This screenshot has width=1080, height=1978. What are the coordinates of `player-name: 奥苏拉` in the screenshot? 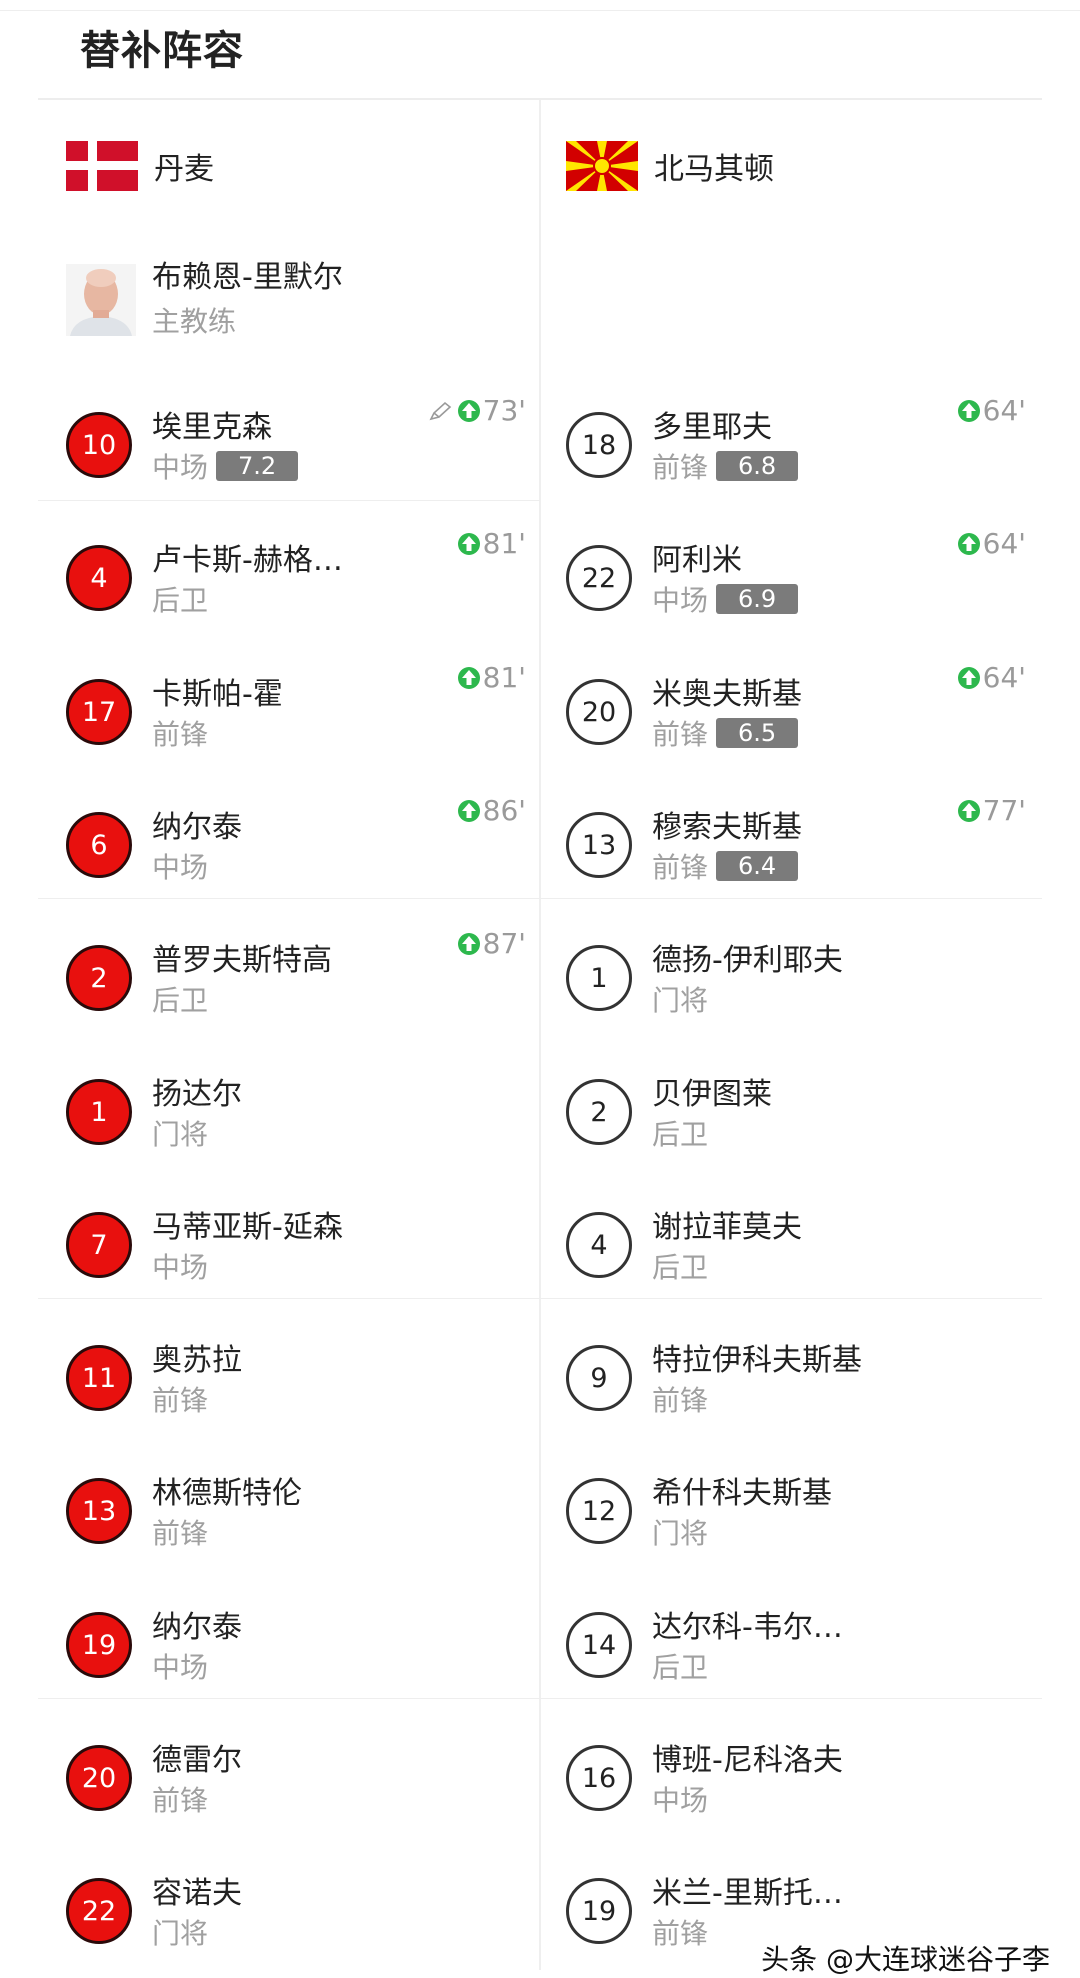 It's located at (197, 1360).